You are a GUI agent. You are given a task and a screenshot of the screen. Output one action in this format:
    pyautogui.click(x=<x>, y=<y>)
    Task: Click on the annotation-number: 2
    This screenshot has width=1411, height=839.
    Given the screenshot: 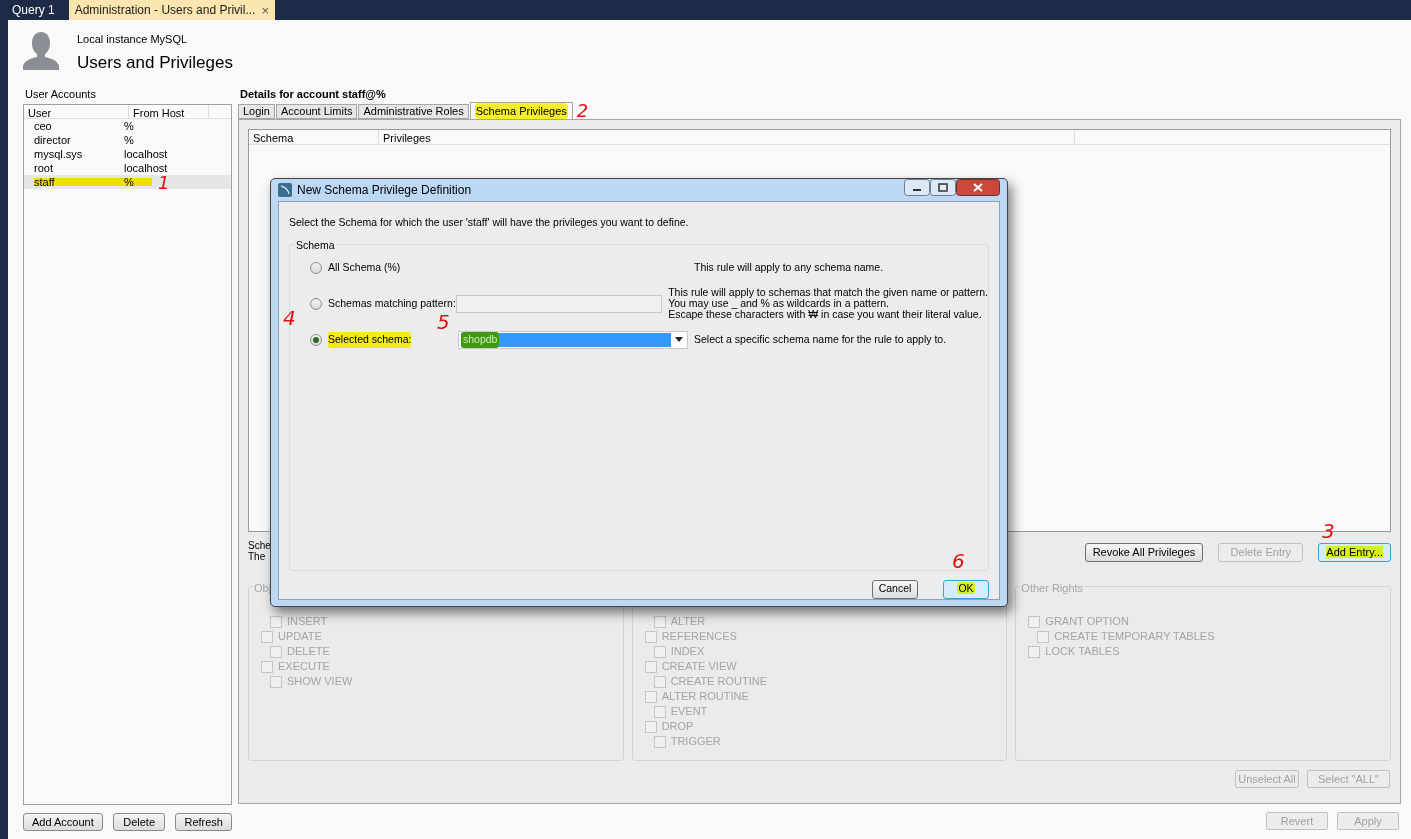 What is the action you would take?
    pyautogui.click(x=582, y=111)
    